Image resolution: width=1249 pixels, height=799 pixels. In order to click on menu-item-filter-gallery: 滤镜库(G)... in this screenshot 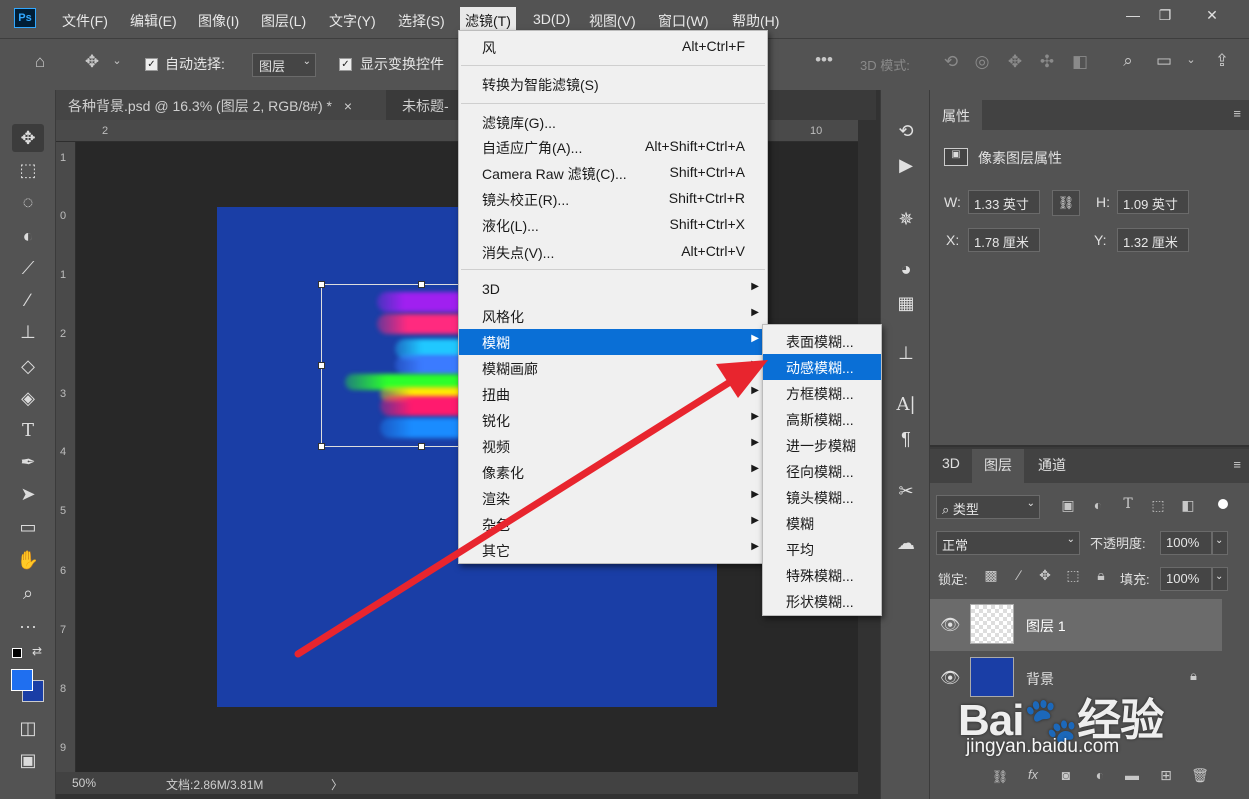, I will do `click(613, 122)`.